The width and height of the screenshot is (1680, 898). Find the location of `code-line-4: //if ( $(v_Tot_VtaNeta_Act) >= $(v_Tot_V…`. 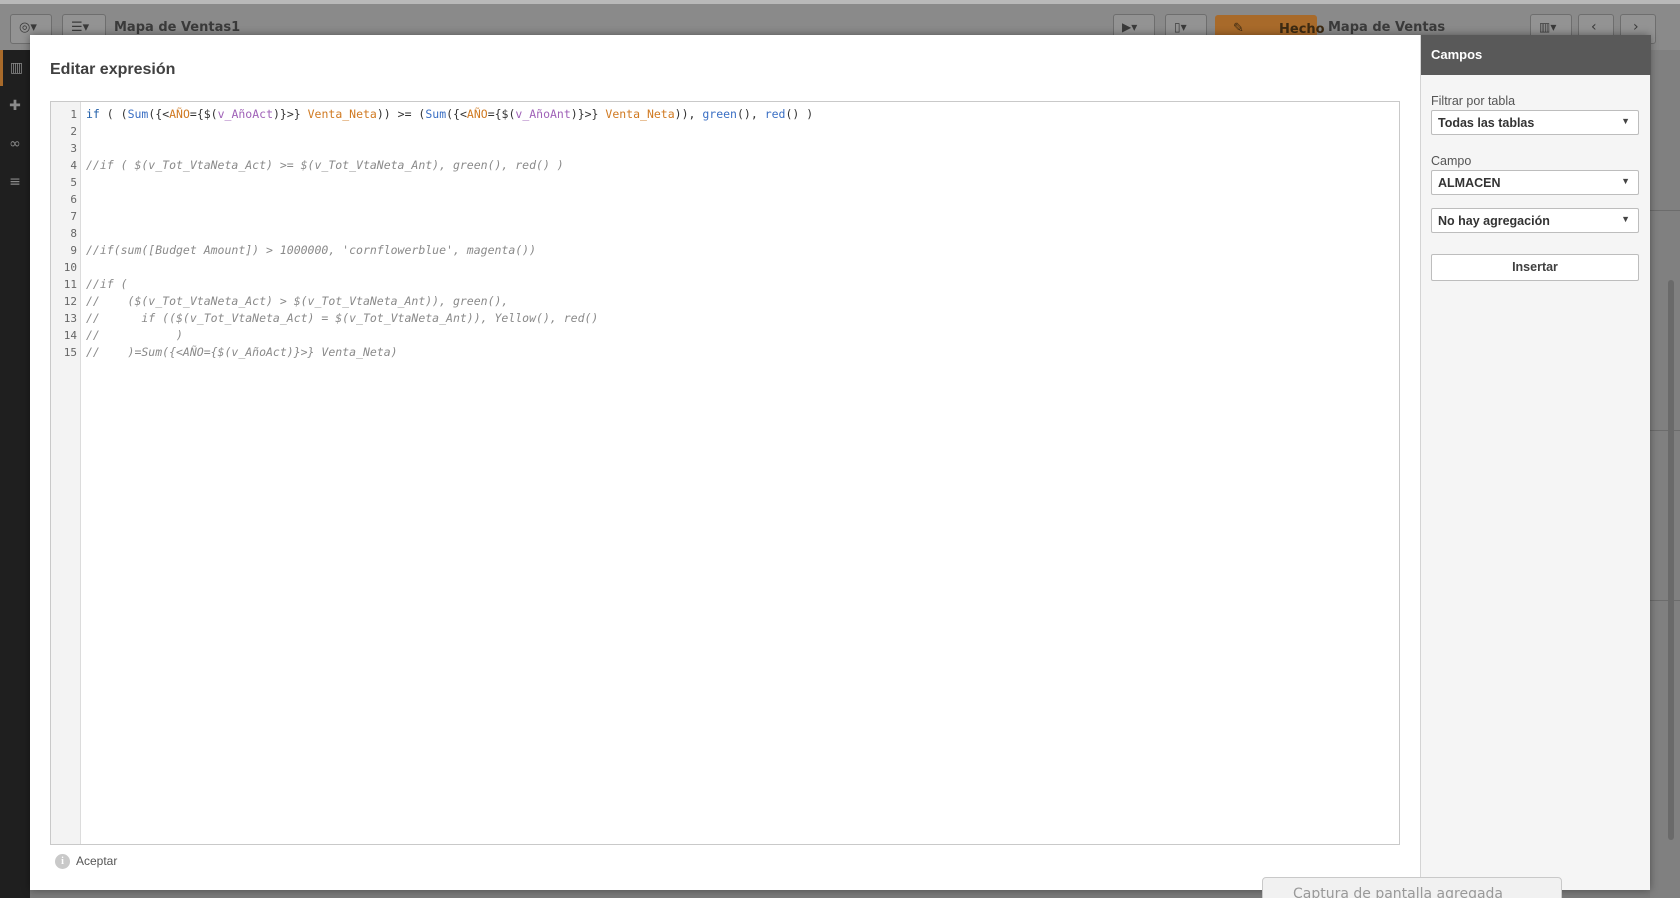

code-line-4: //if ( $(v_Tot_VtaNeta_Act) >= $(v_Tot_V… is located at coordinates (325, 165).